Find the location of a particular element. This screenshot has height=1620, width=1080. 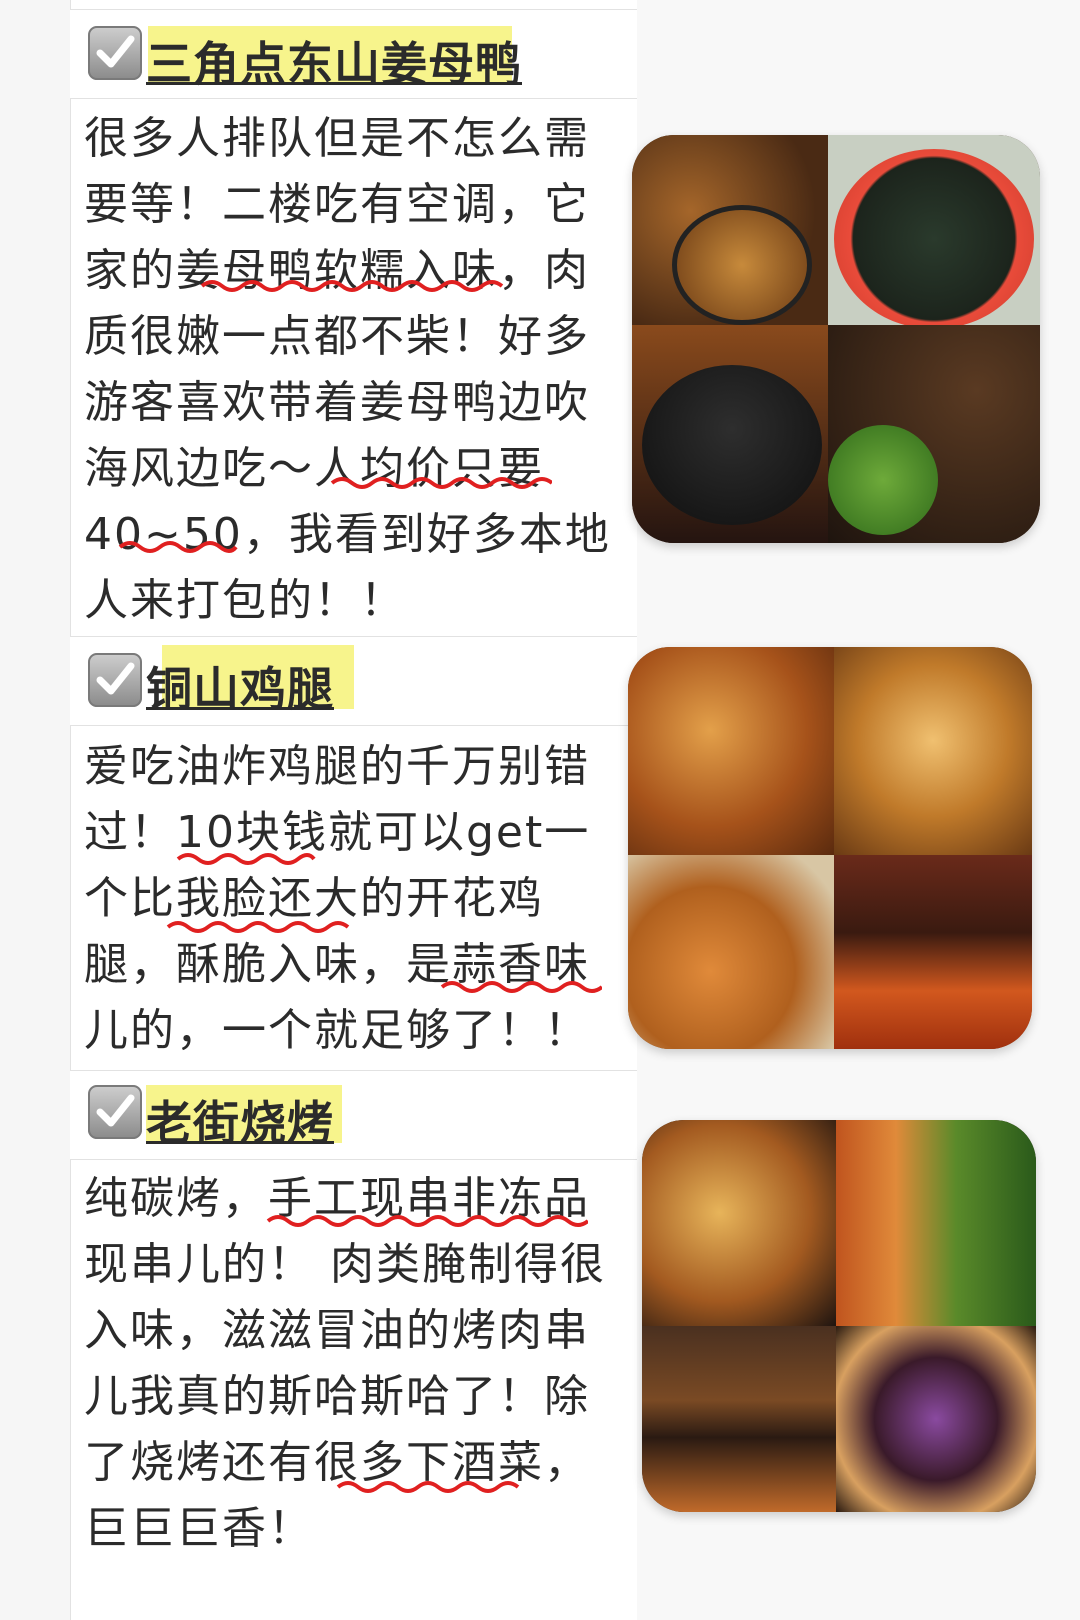

fried-chicken-photo is located at coordinates (830, 848).